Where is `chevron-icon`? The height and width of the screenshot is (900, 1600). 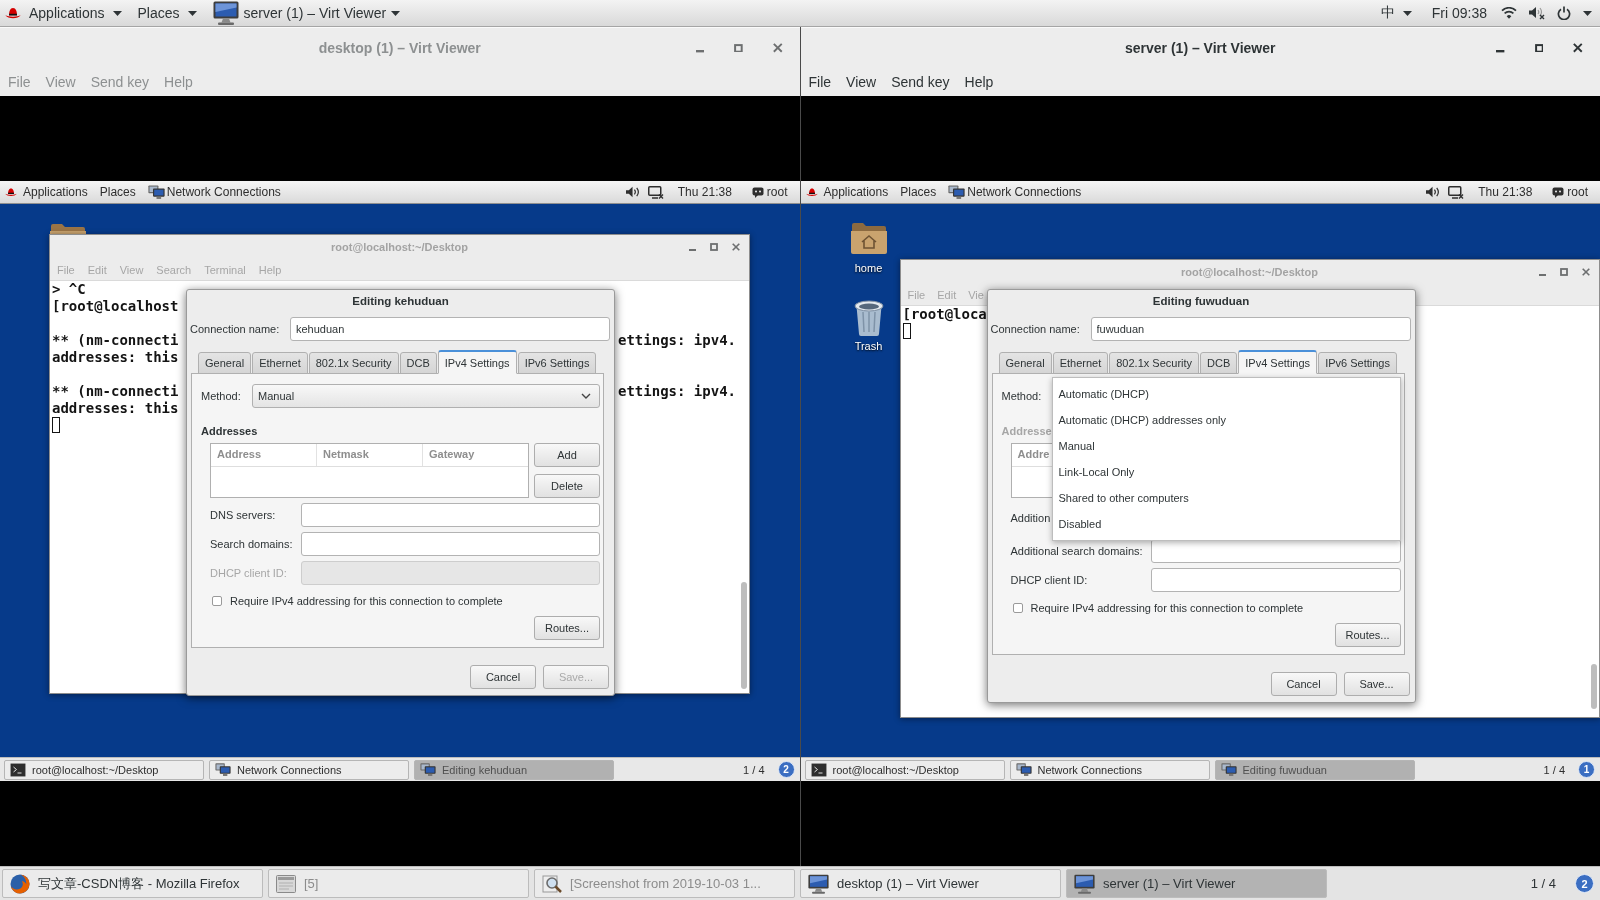 chevron-icon is located at coordinates (586, 396).